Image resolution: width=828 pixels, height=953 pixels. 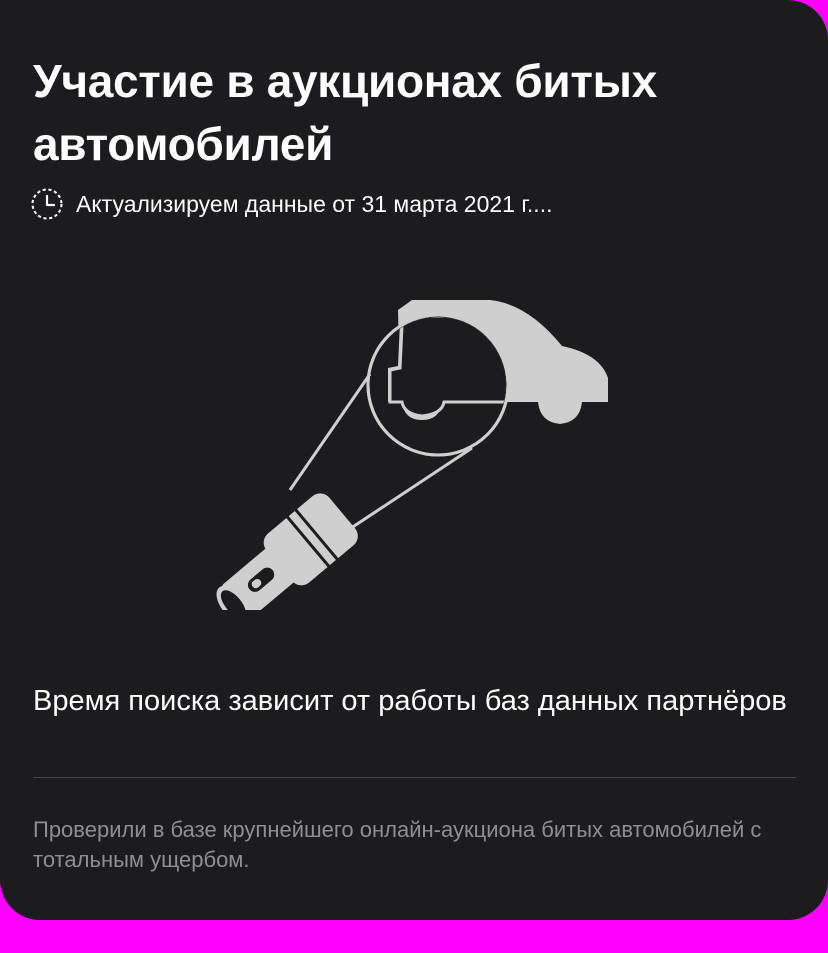 What do you see at coordinates (414, 777) in the screenshot?
I see `divider` at bounding box center [414, 777].